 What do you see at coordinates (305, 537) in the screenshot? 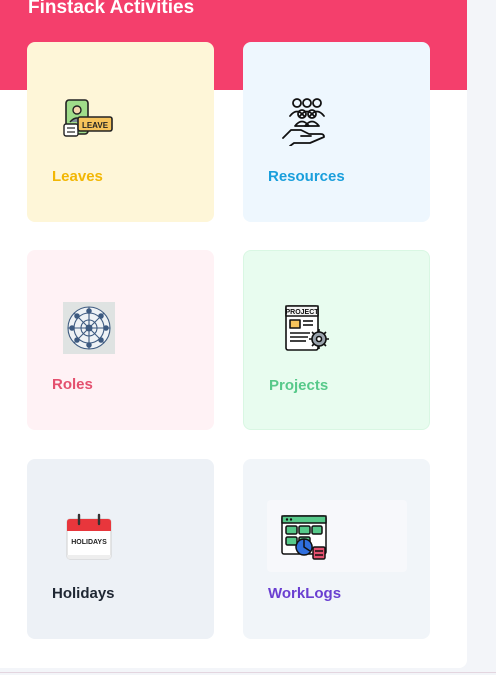
I see `worklogs-dashboard-icon` at bounding box center [305, 537].